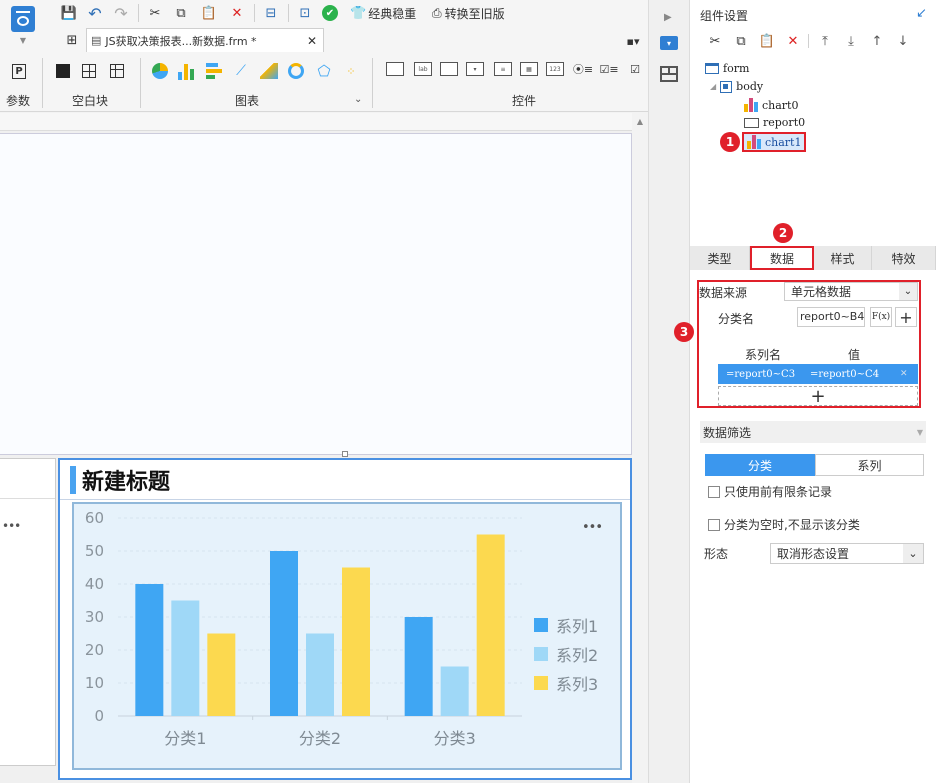  What do you see at coordinates (851, 291) in the screenshot?
I see `data-source-select: 单元格数据 ⌄` at bounding box center [851, 291].